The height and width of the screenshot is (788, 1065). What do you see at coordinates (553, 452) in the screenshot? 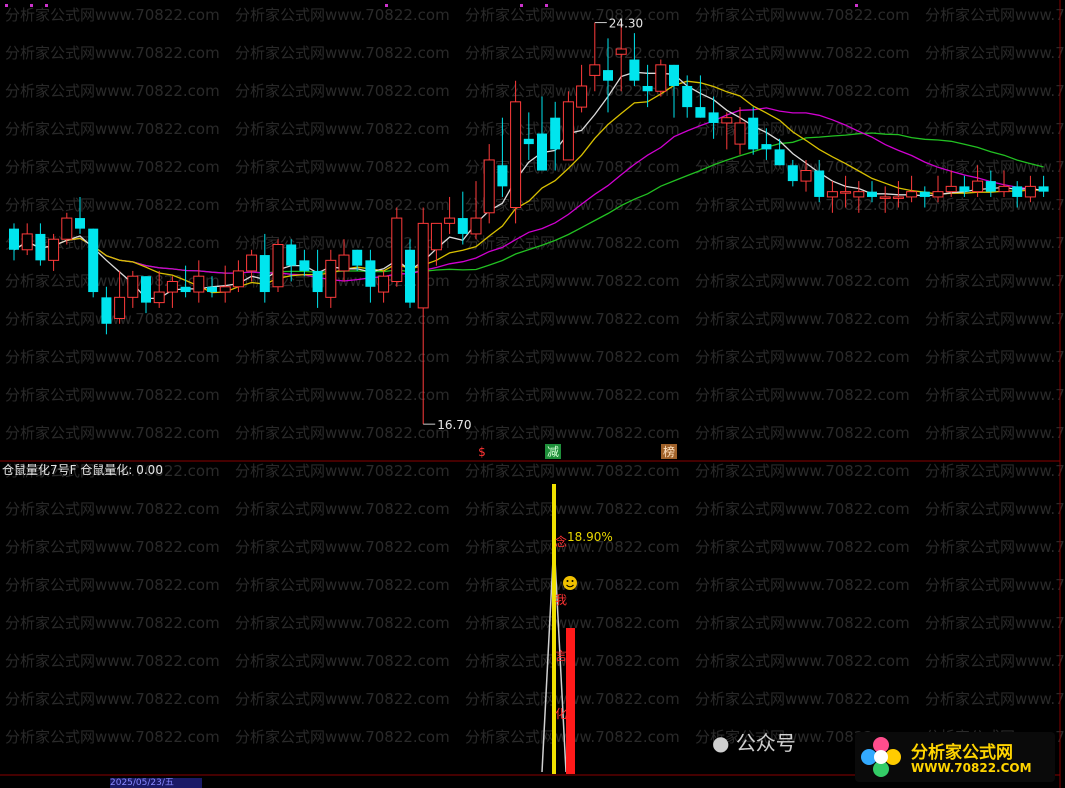
I see `signal-label: 减` at bounding box center [553, 452].